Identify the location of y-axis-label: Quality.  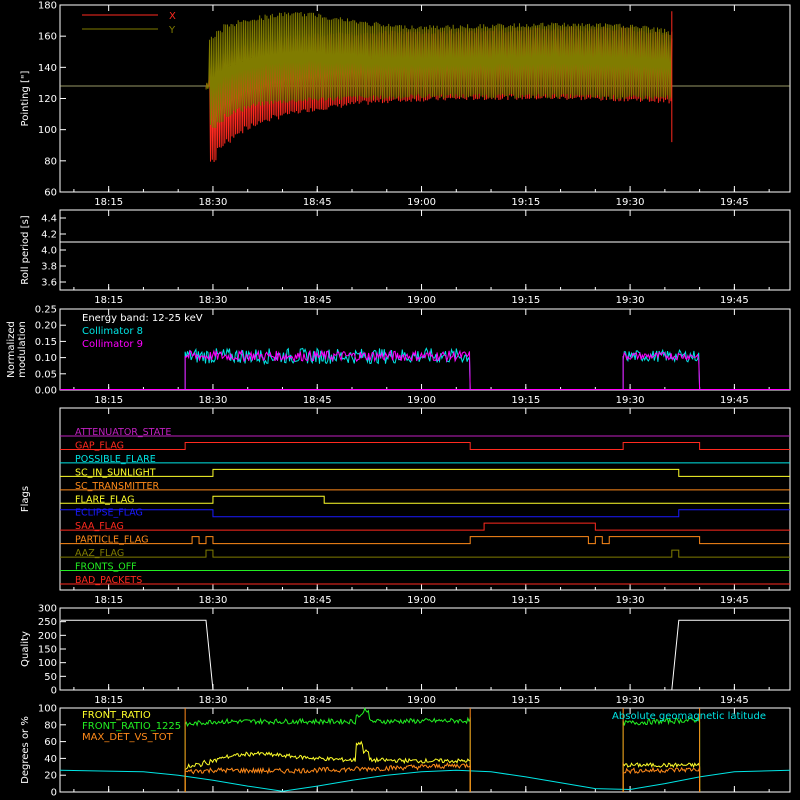
(25, 649).